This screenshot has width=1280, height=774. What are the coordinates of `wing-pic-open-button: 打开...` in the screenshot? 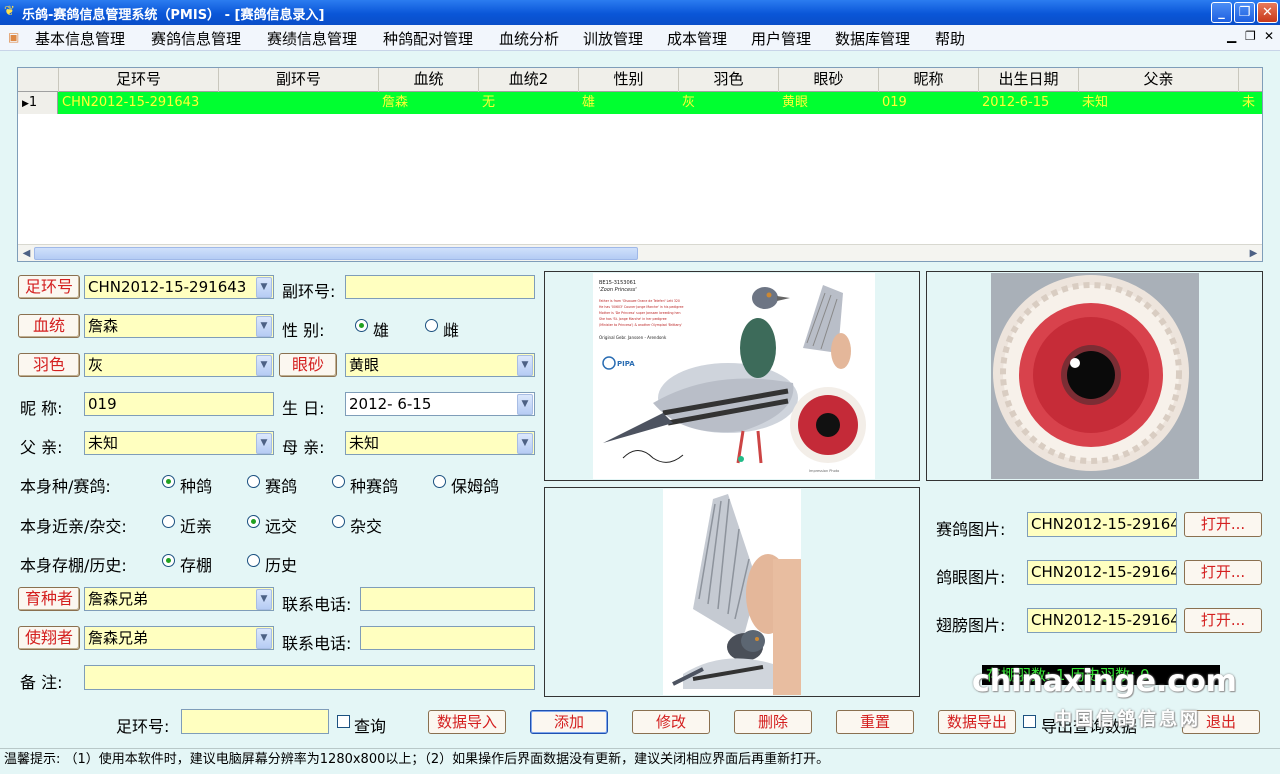 It's located at (1223, 620).